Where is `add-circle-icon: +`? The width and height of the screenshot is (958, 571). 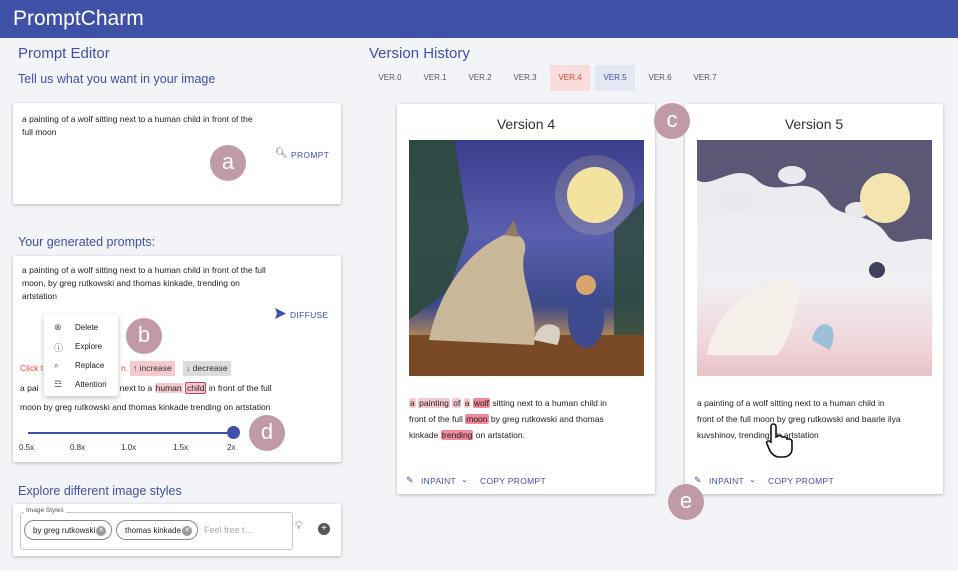
add-circle-icon: + is located at coordinates (324, 529).